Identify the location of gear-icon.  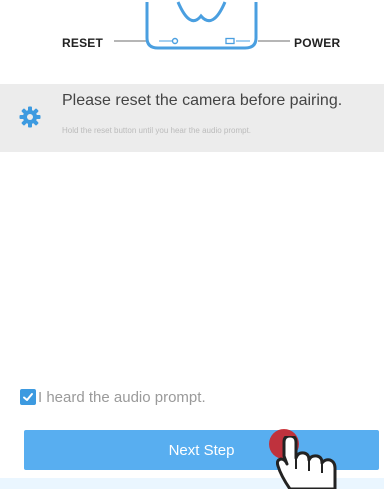
(30, 117).